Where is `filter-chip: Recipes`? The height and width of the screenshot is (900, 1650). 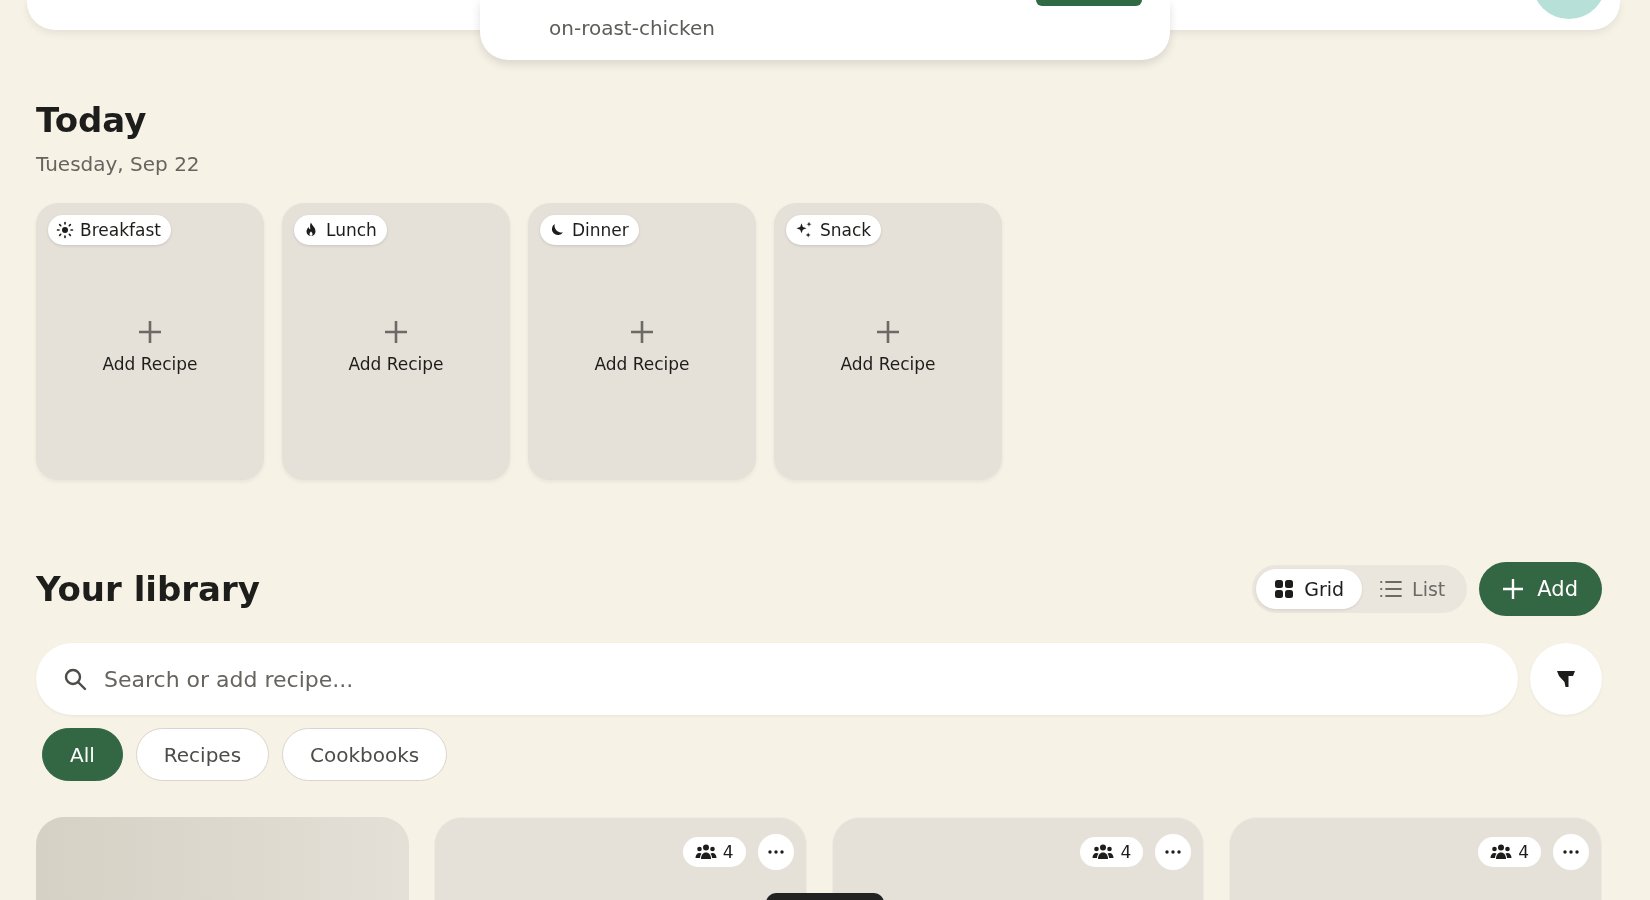 filter-chip: Recipes is located at coordinates (202, 754).